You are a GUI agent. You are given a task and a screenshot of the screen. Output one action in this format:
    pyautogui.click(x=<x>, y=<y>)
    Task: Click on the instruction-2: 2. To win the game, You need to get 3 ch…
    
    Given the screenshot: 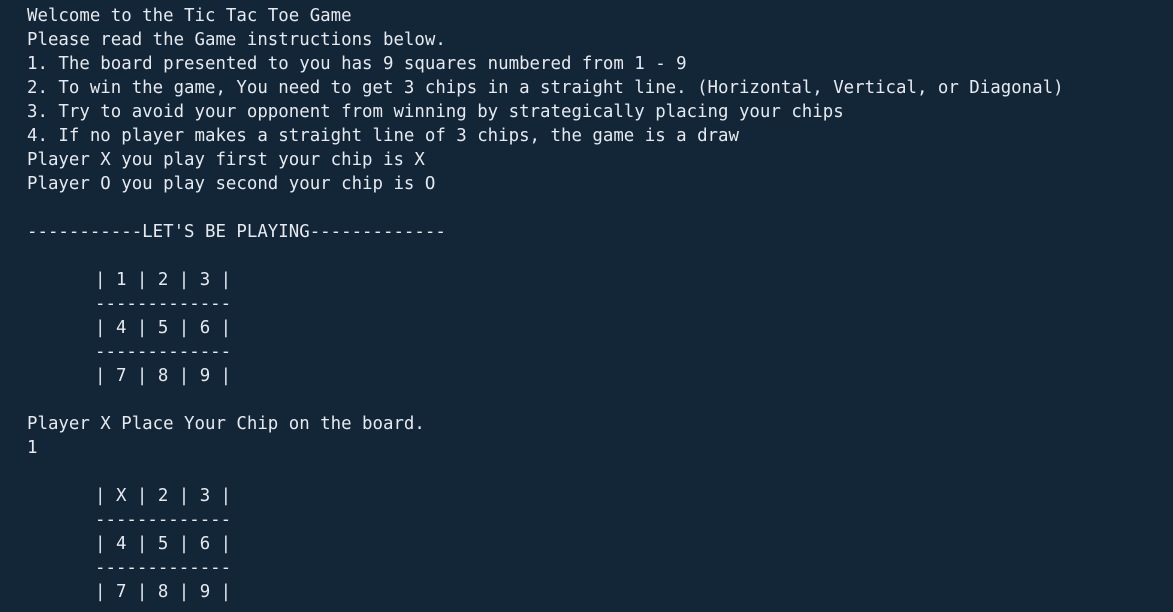 What is the action you would take?
    pyautogui.click(x=545, y=88)
    